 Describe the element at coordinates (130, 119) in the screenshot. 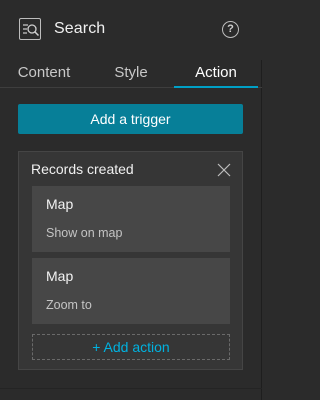

I see `add-trigger-button: Add a trigger` at that location.